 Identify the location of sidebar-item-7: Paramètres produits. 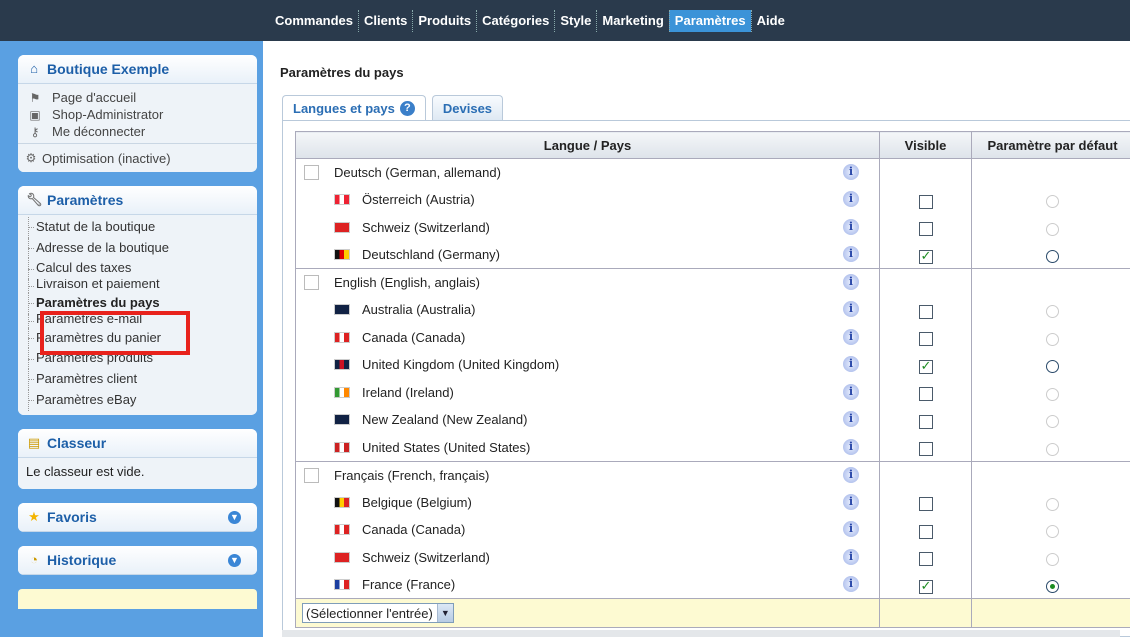
(137, 358).